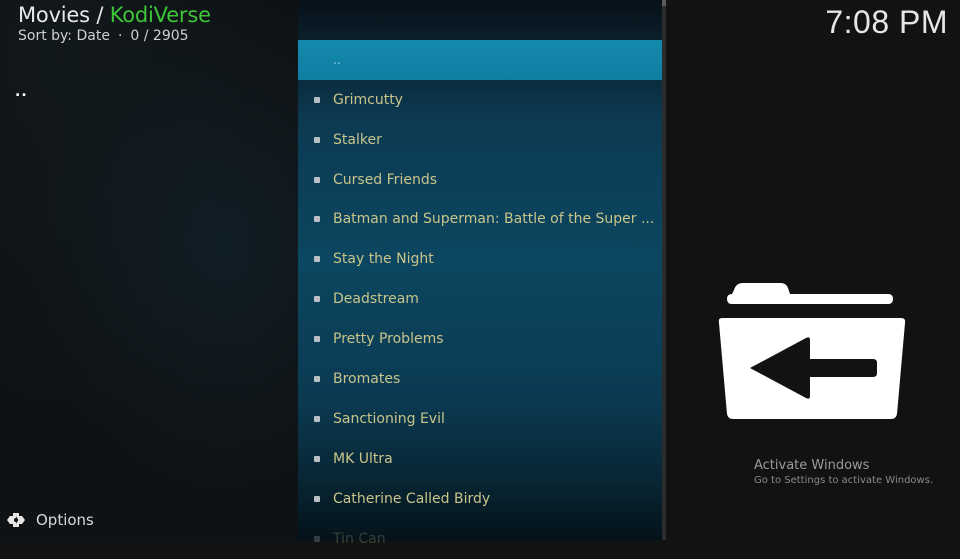 The image size is (960, 559). What do you see at coordinates (357, 140) in the screenshot?
I see `list-item-label: Stalker` at bounding box center [357, 140].